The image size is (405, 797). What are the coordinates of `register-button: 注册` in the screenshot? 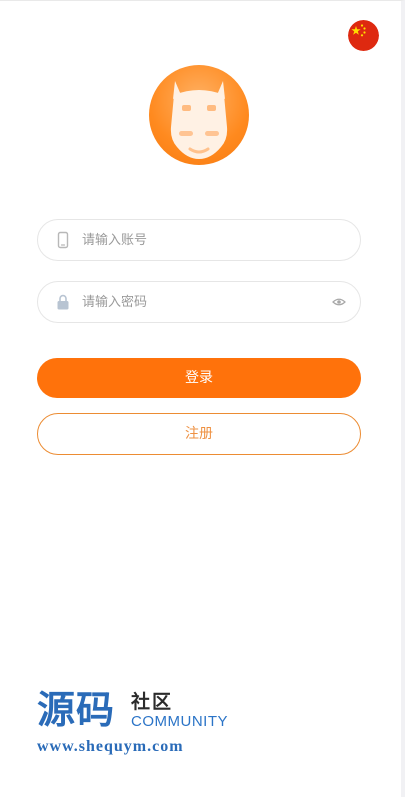 It's located at (199, 434).